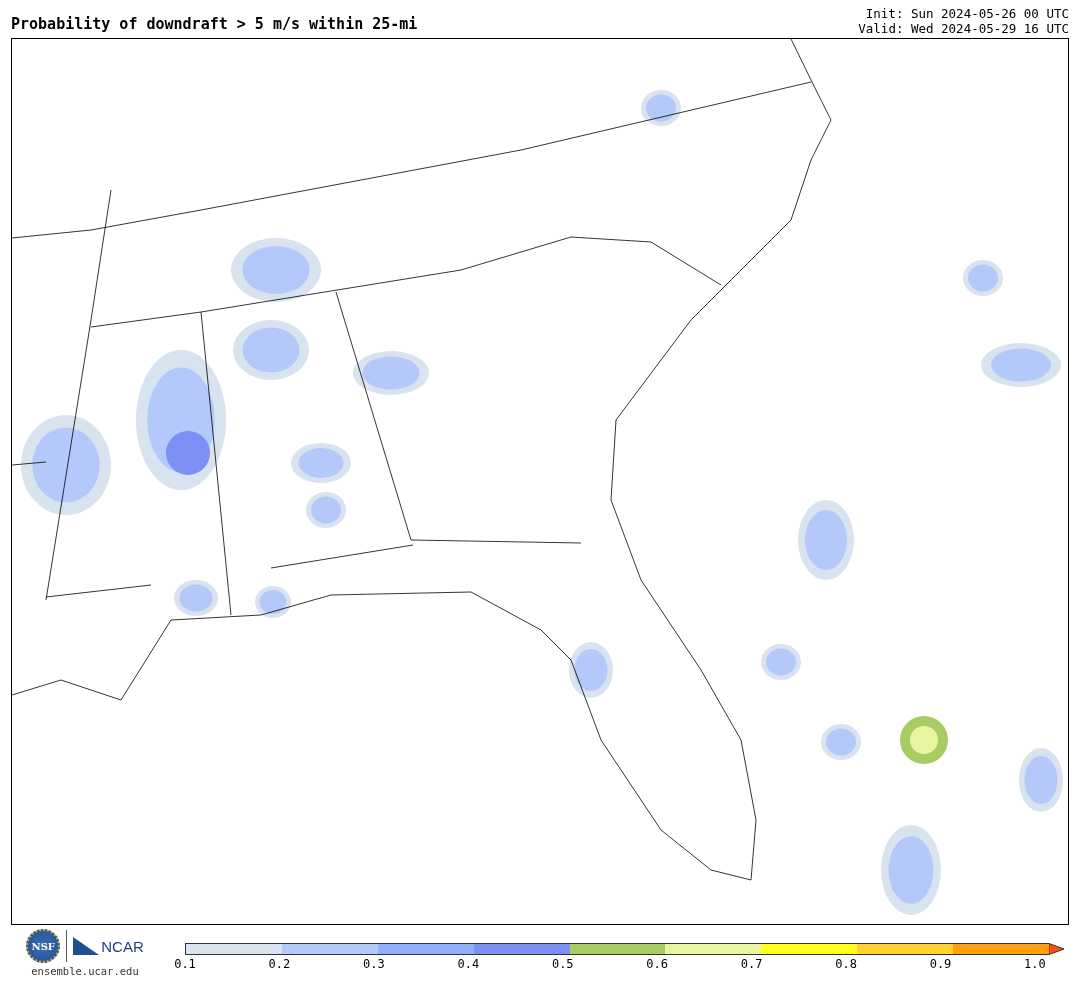 The width and height of the screenshot is (1080, 988). Describe the element at coordinates (185, 964) in the screenshot. I see `scale-tick-label: 0.1` at that location.